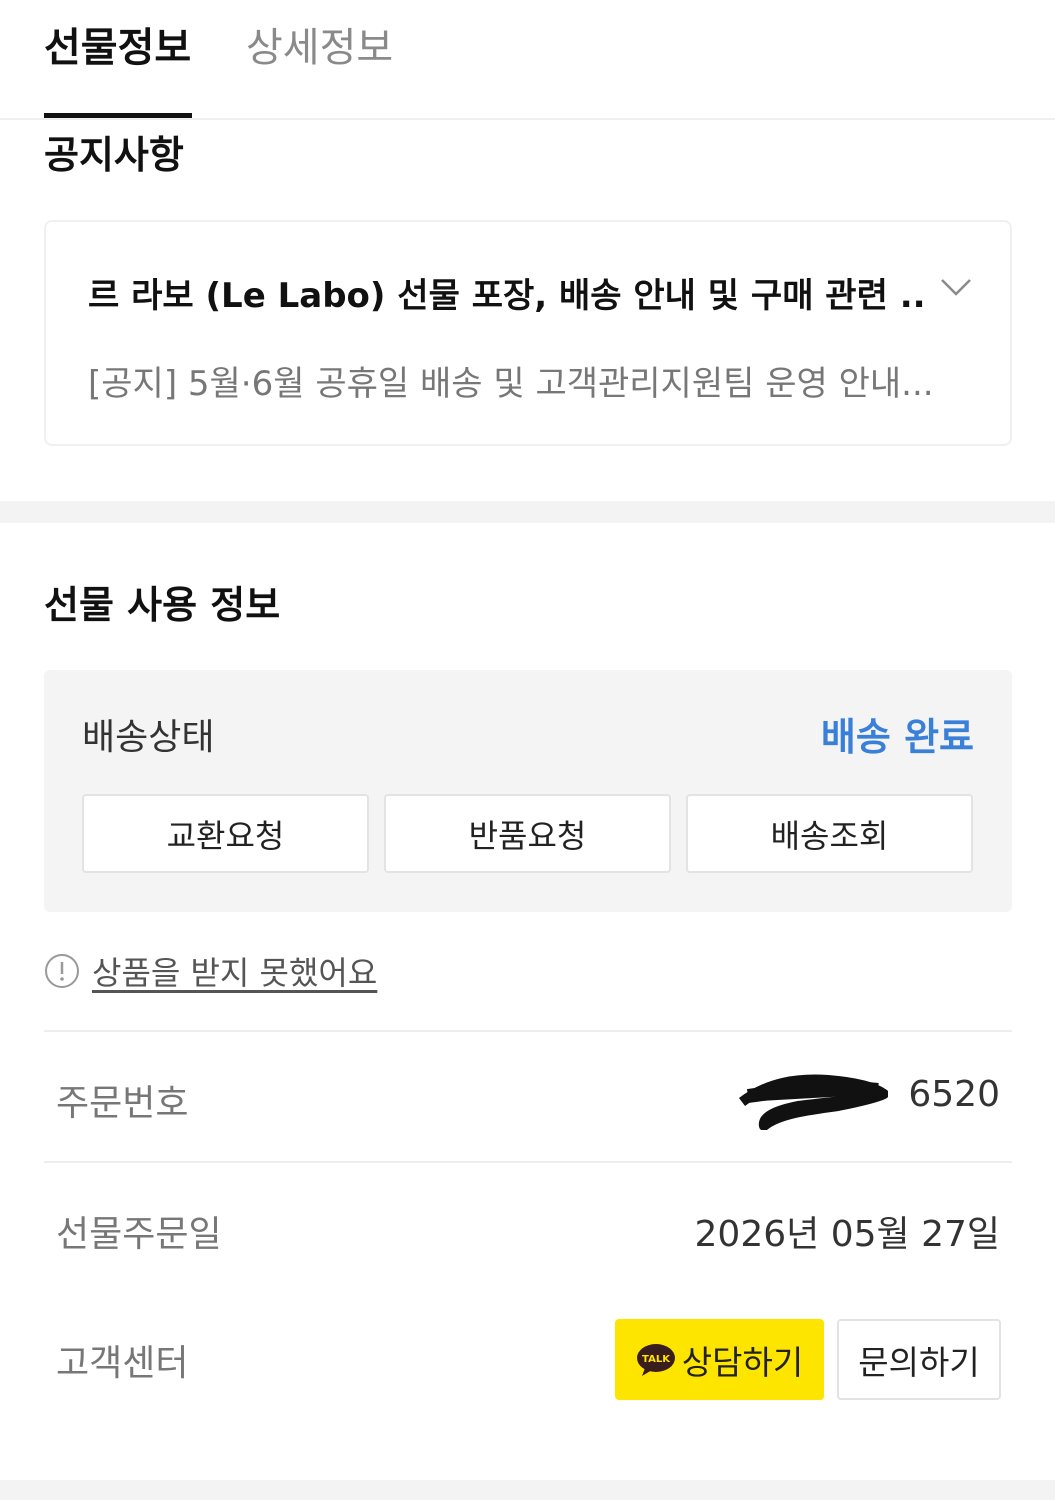 The width and height of the screenshot is (1055, 1500). What do you see at coordinates (319, 48) in the screenshot?
I see `tab-detail-info: 상세정보` at bounding box center [319, 48].